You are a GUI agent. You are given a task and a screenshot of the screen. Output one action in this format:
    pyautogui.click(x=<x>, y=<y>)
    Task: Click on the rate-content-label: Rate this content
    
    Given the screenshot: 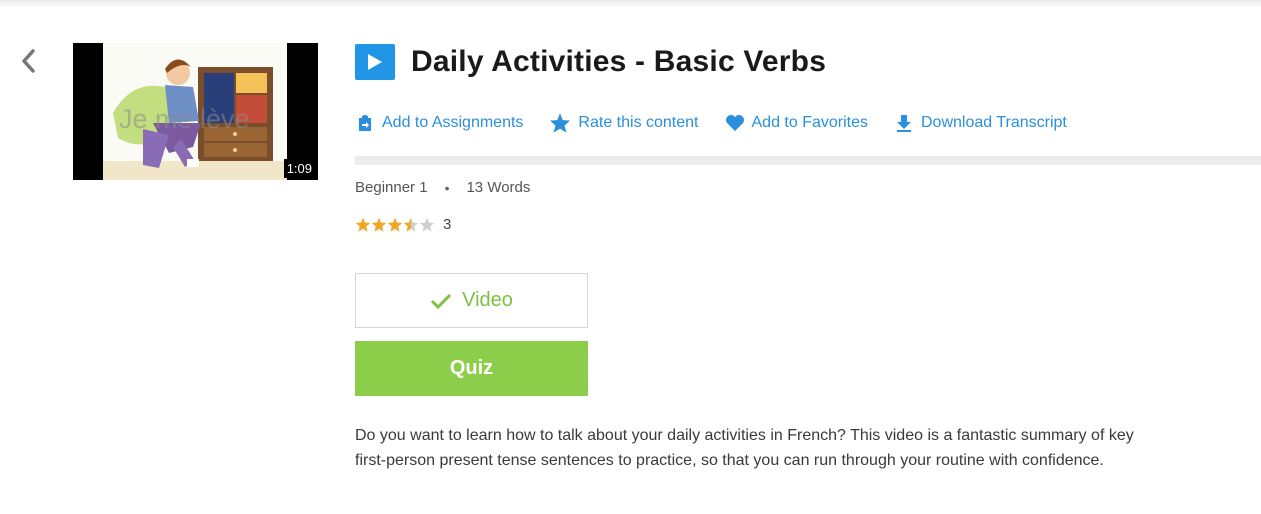 What is the action you would take?
    pyautogui.click(x=638, y=122)
    